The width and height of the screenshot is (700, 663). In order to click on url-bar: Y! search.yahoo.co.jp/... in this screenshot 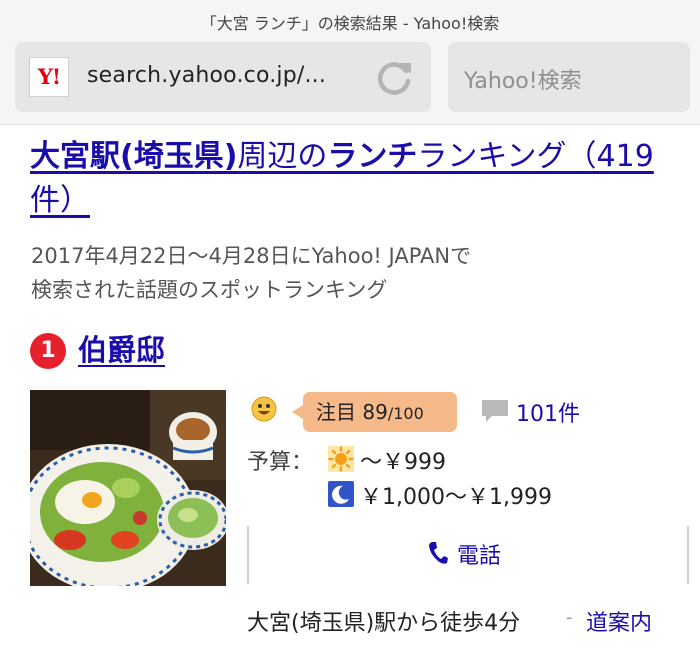, I will do `click(223, 77)`.